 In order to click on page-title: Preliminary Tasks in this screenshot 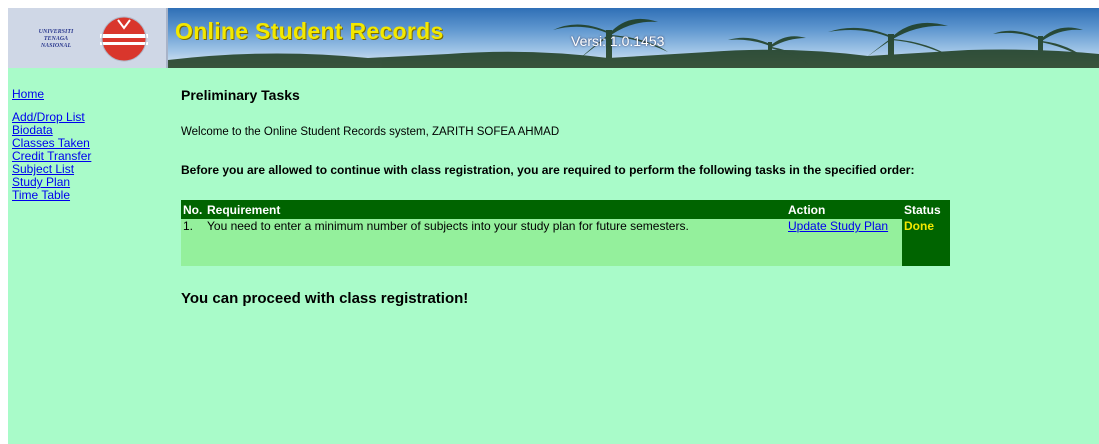, I will do `click(240, 95)`.